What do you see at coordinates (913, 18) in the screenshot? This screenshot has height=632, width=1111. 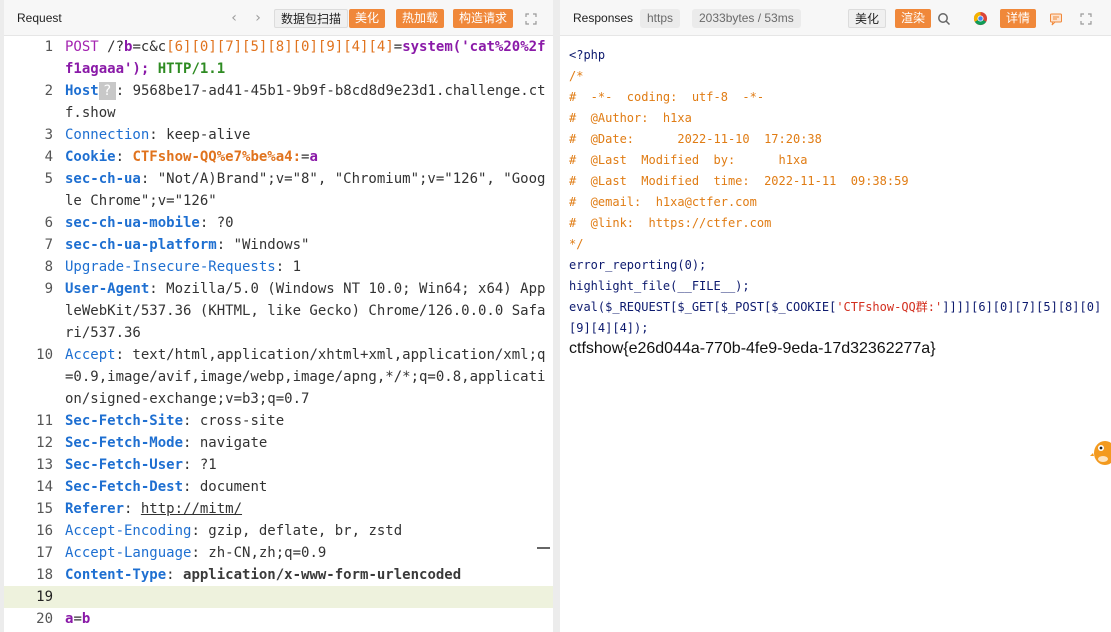 I see `render-button: 渲染` at bounding box center [913, 18].